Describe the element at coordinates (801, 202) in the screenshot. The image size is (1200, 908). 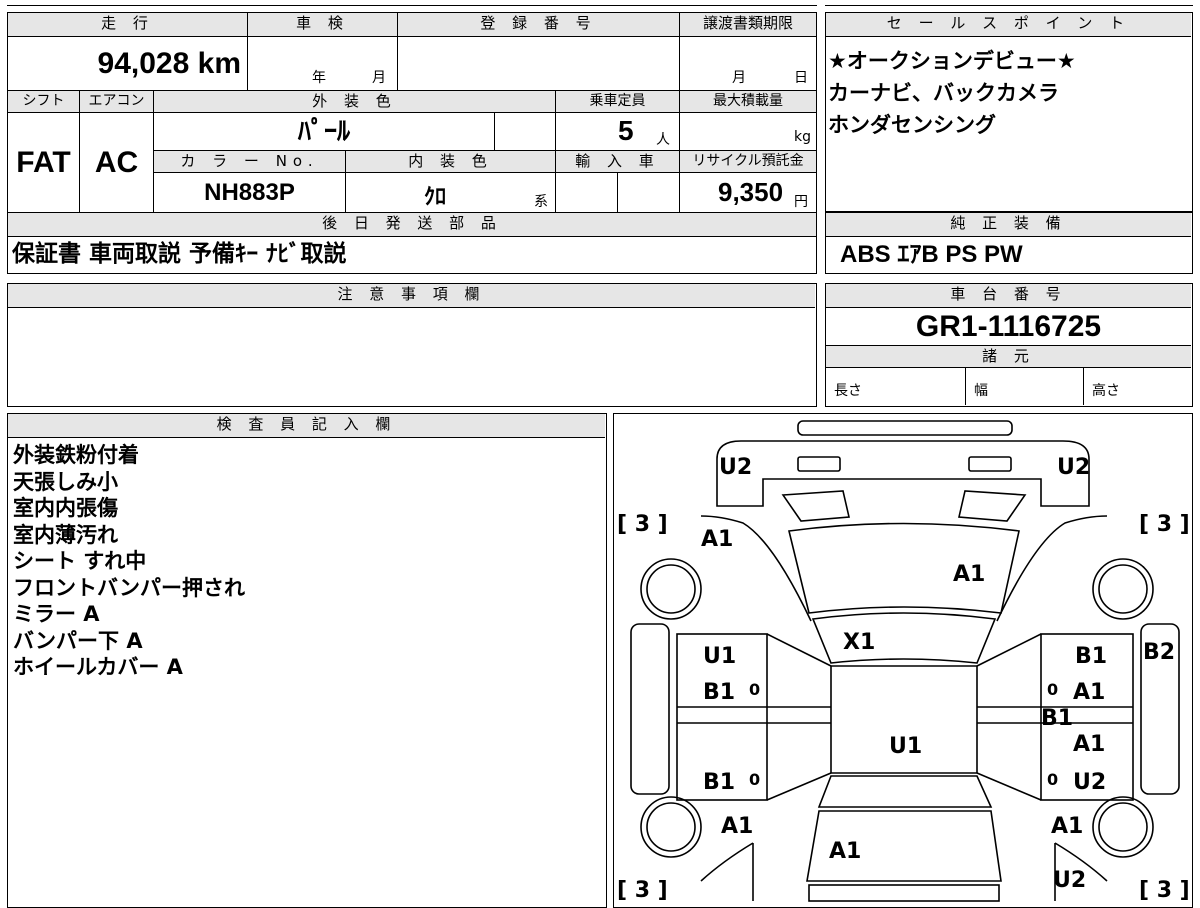
I see `recycle-deposit-unit: 円` at that location.